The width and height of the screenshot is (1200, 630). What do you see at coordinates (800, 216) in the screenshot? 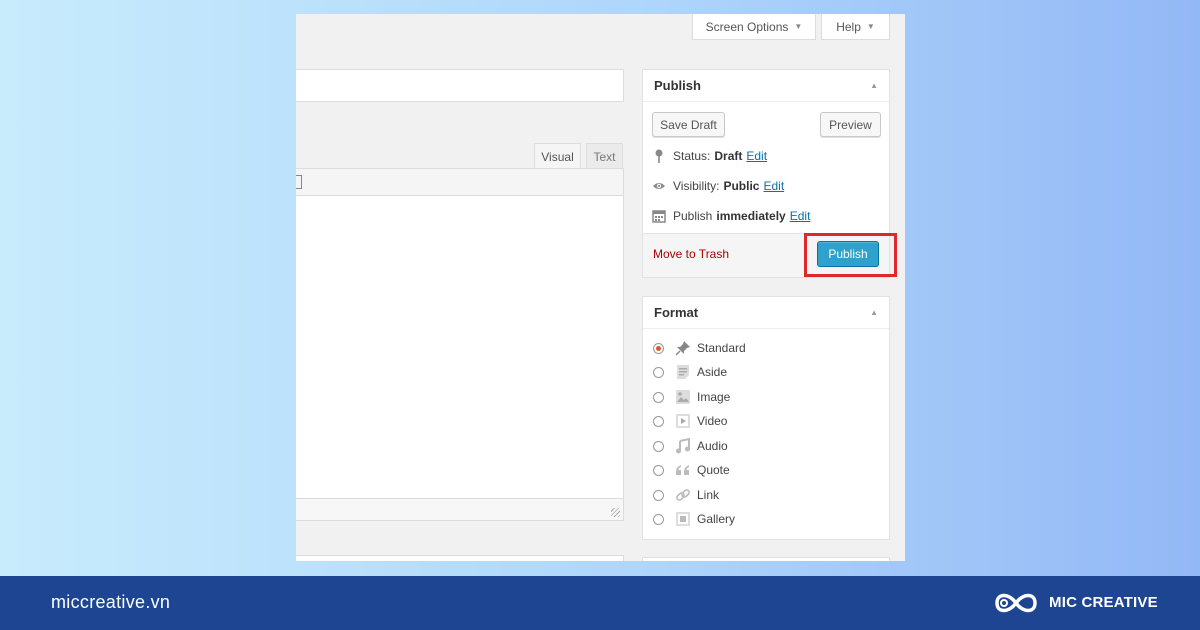
I see `edit-publish-time-link: Edit` at bounding box center [800, 216].